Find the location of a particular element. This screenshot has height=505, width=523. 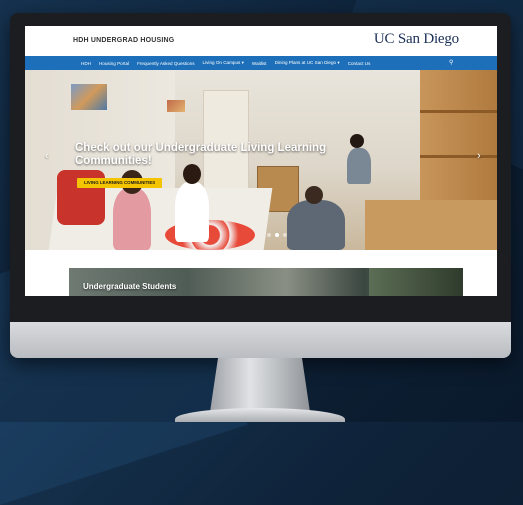

living-learning-communities-button: LIVING LEARNING COMMUNITIES is located at coordinates (120, 183).